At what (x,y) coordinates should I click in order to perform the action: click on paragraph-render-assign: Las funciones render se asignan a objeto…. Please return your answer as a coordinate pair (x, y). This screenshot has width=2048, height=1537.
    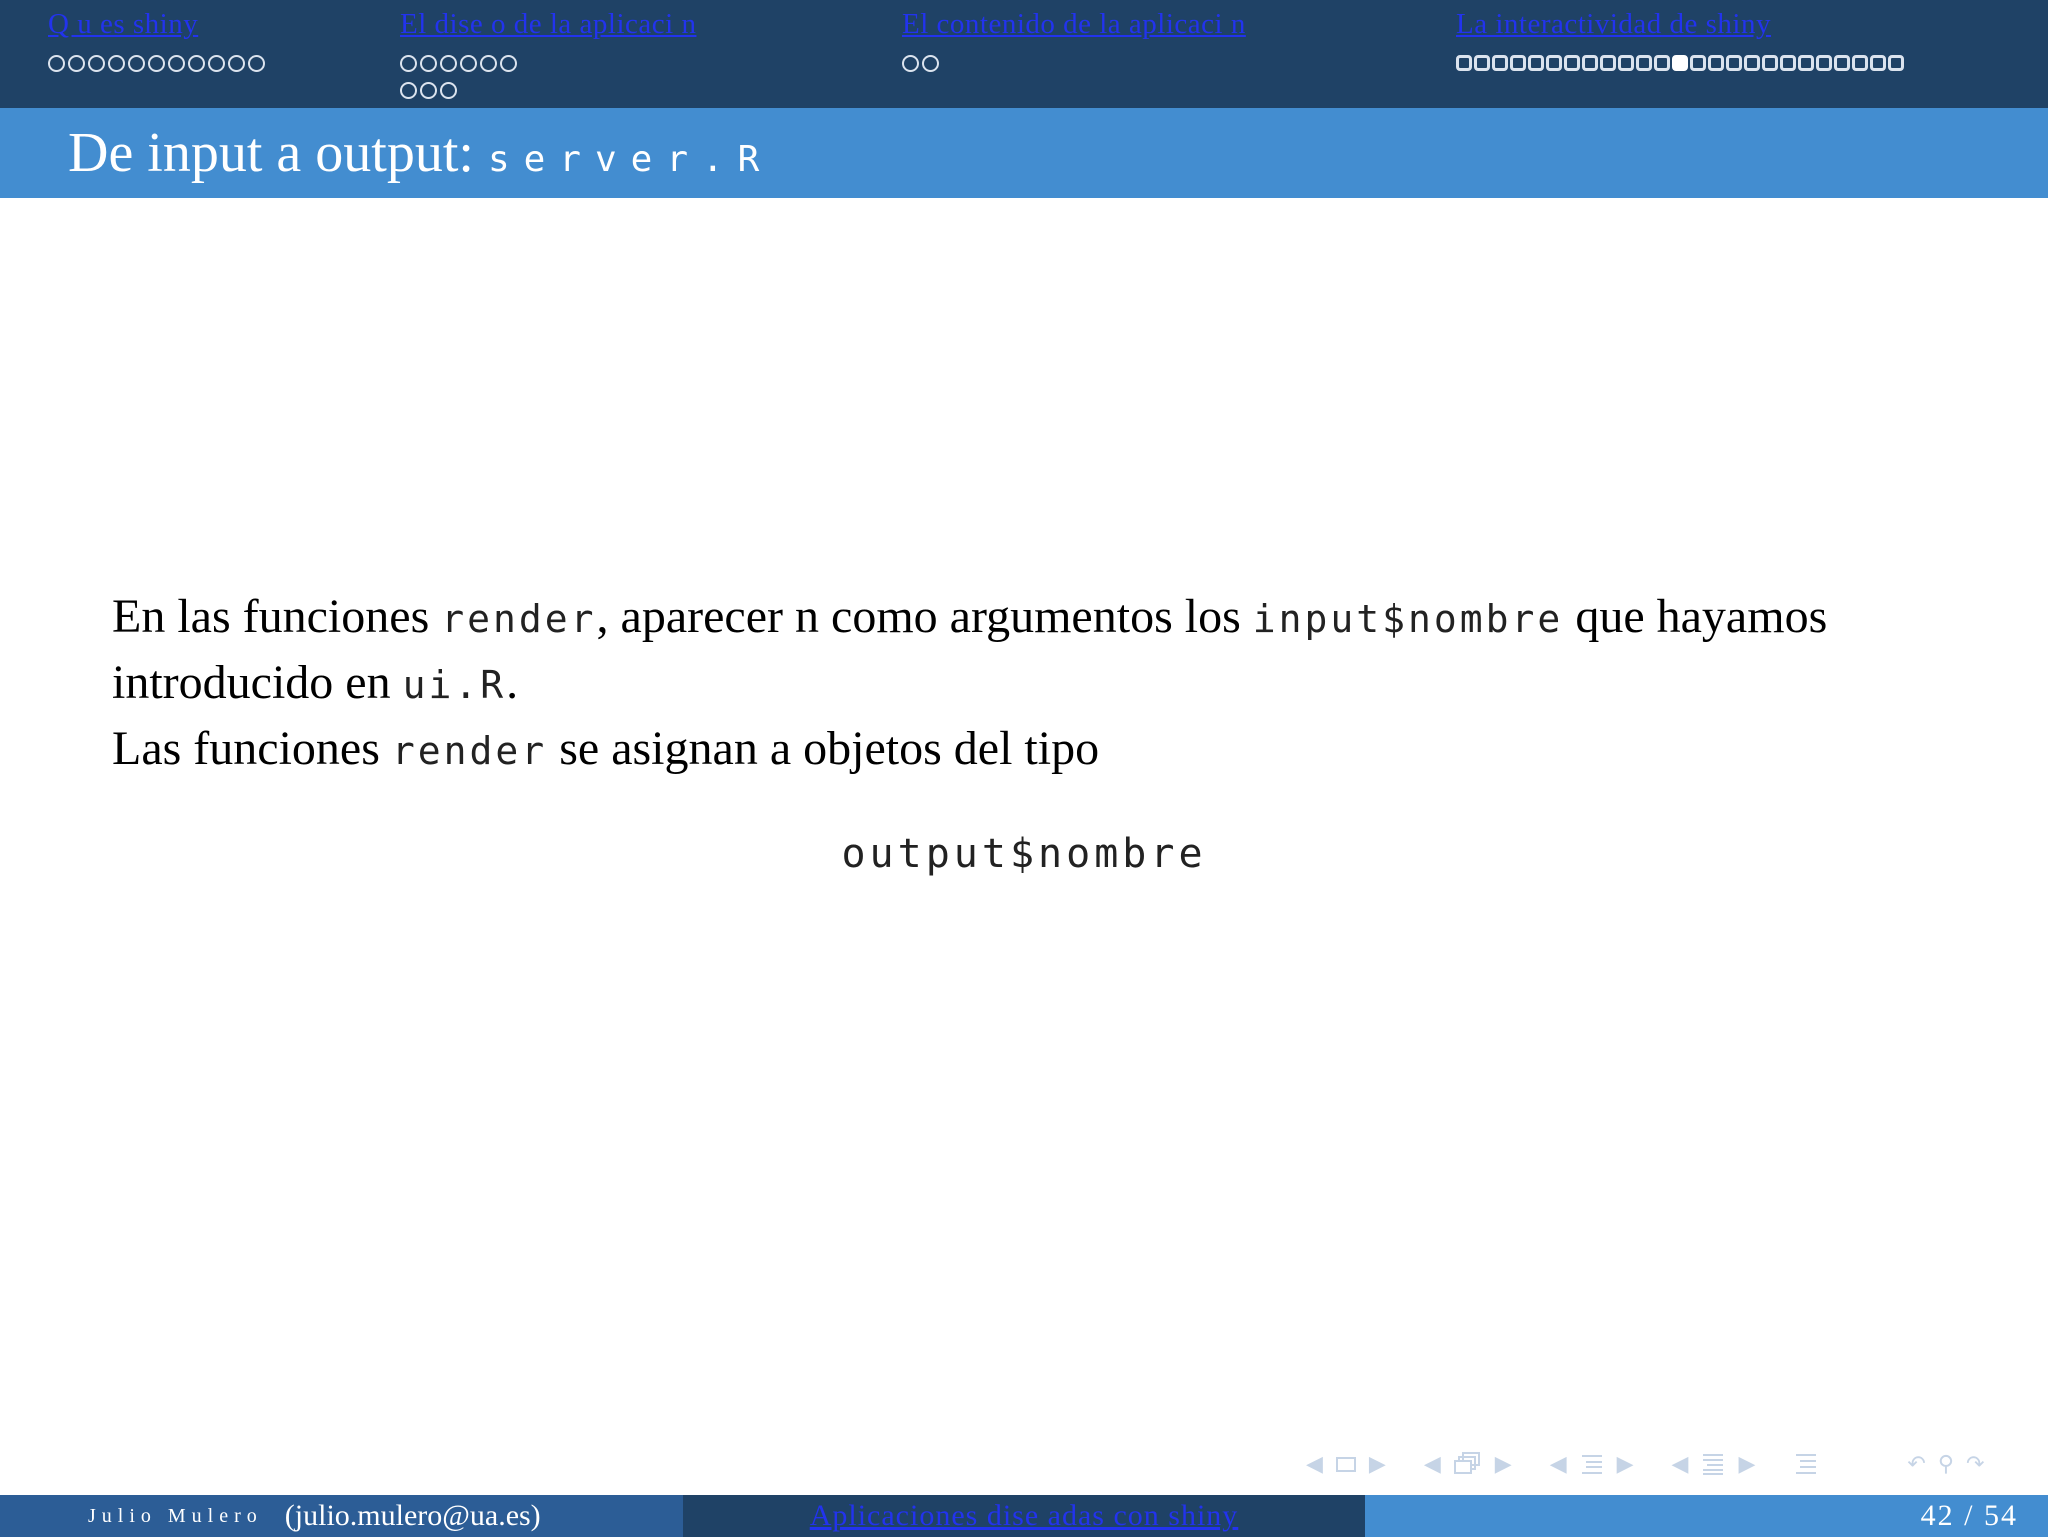
    Looking at the image, I should click on (1012, 750).